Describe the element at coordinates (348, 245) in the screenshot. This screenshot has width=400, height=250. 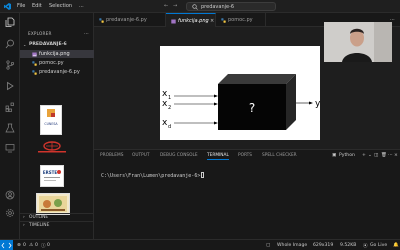
I see `image-file-size: 9.52KB` at that location.